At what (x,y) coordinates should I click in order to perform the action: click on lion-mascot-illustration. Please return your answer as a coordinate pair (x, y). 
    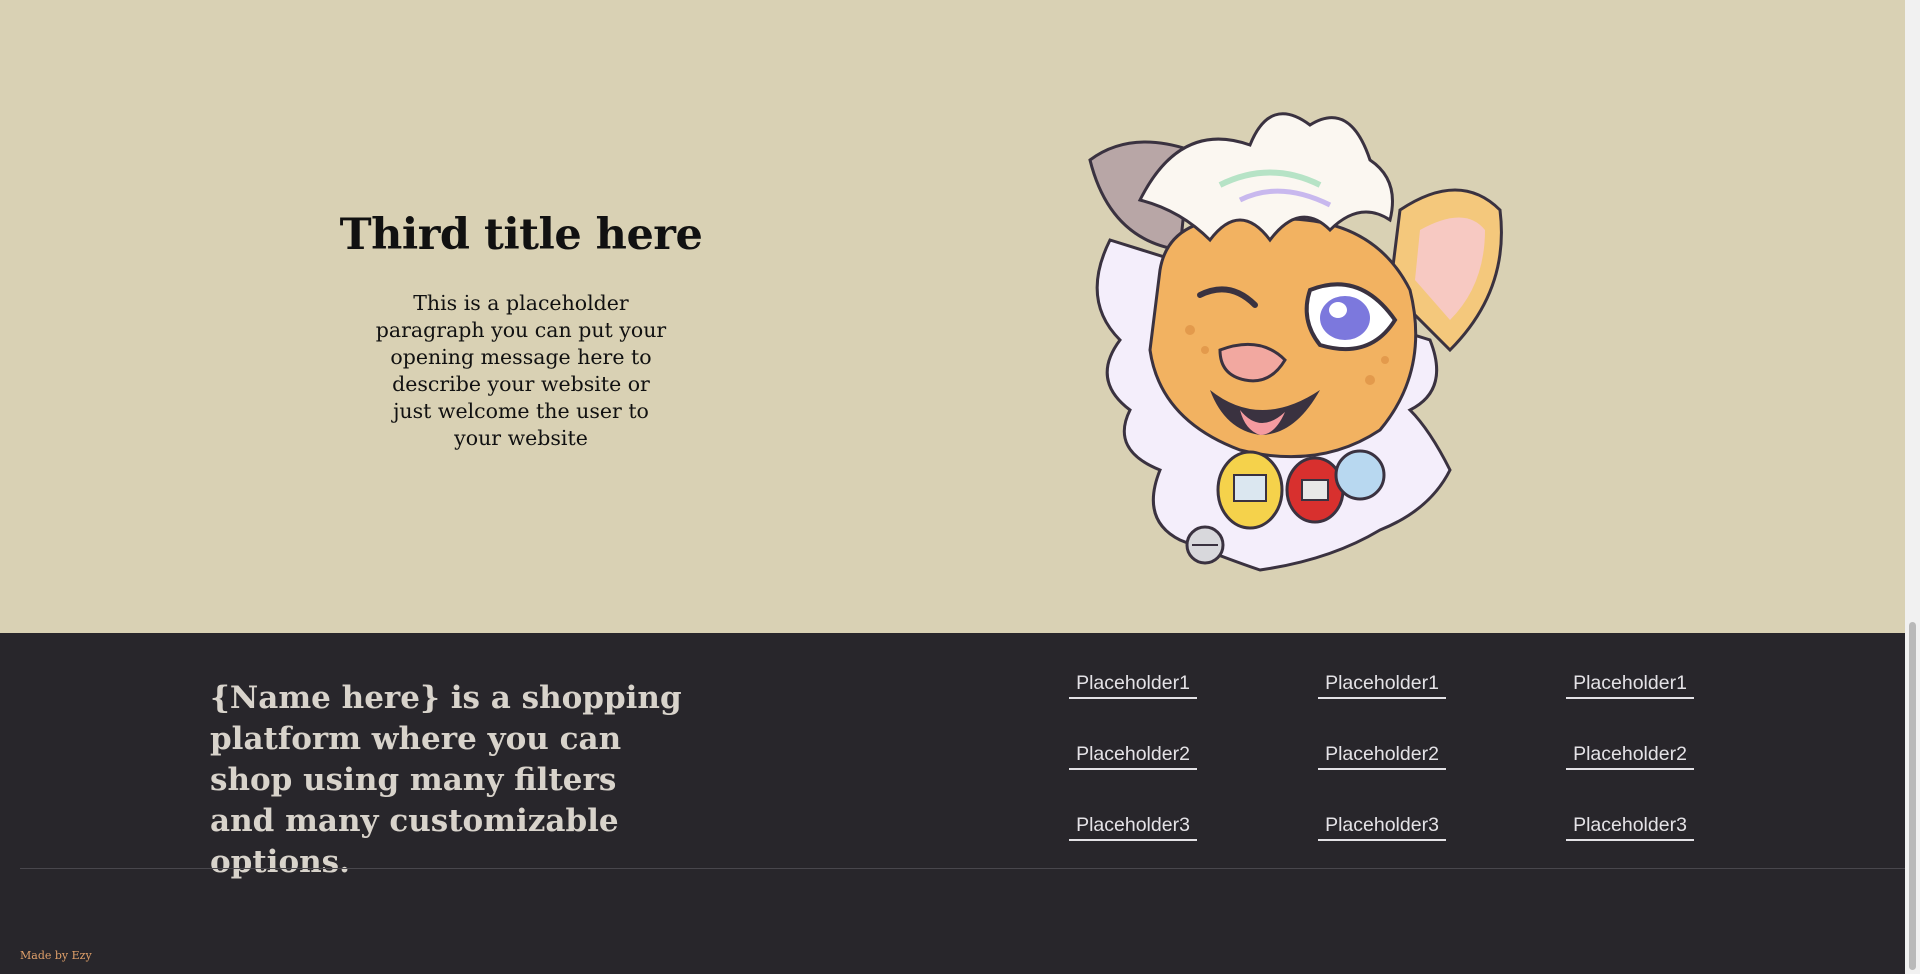
    Looking at the image, I should click on (1295, 342).